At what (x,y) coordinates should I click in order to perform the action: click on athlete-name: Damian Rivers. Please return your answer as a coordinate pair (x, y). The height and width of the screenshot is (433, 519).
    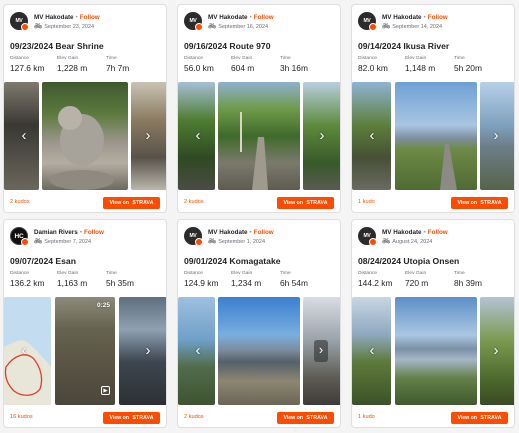
    Looking at the image, I should click on (56, 232).